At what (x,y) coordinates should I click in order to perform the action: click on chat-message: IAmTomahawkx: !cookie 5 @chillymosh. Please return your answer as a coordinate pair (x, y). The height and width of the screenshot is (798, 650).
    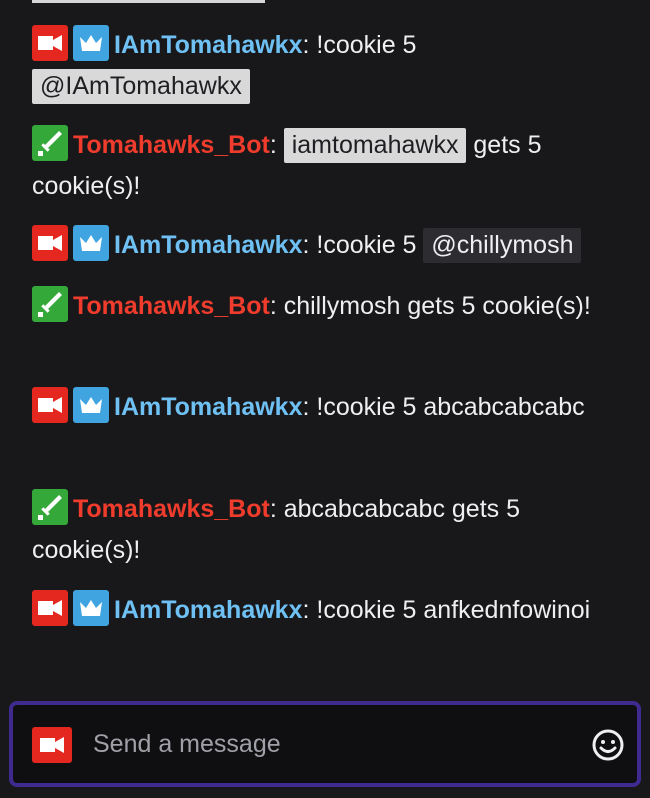
    Looking at the image, I should click on (327, 245).